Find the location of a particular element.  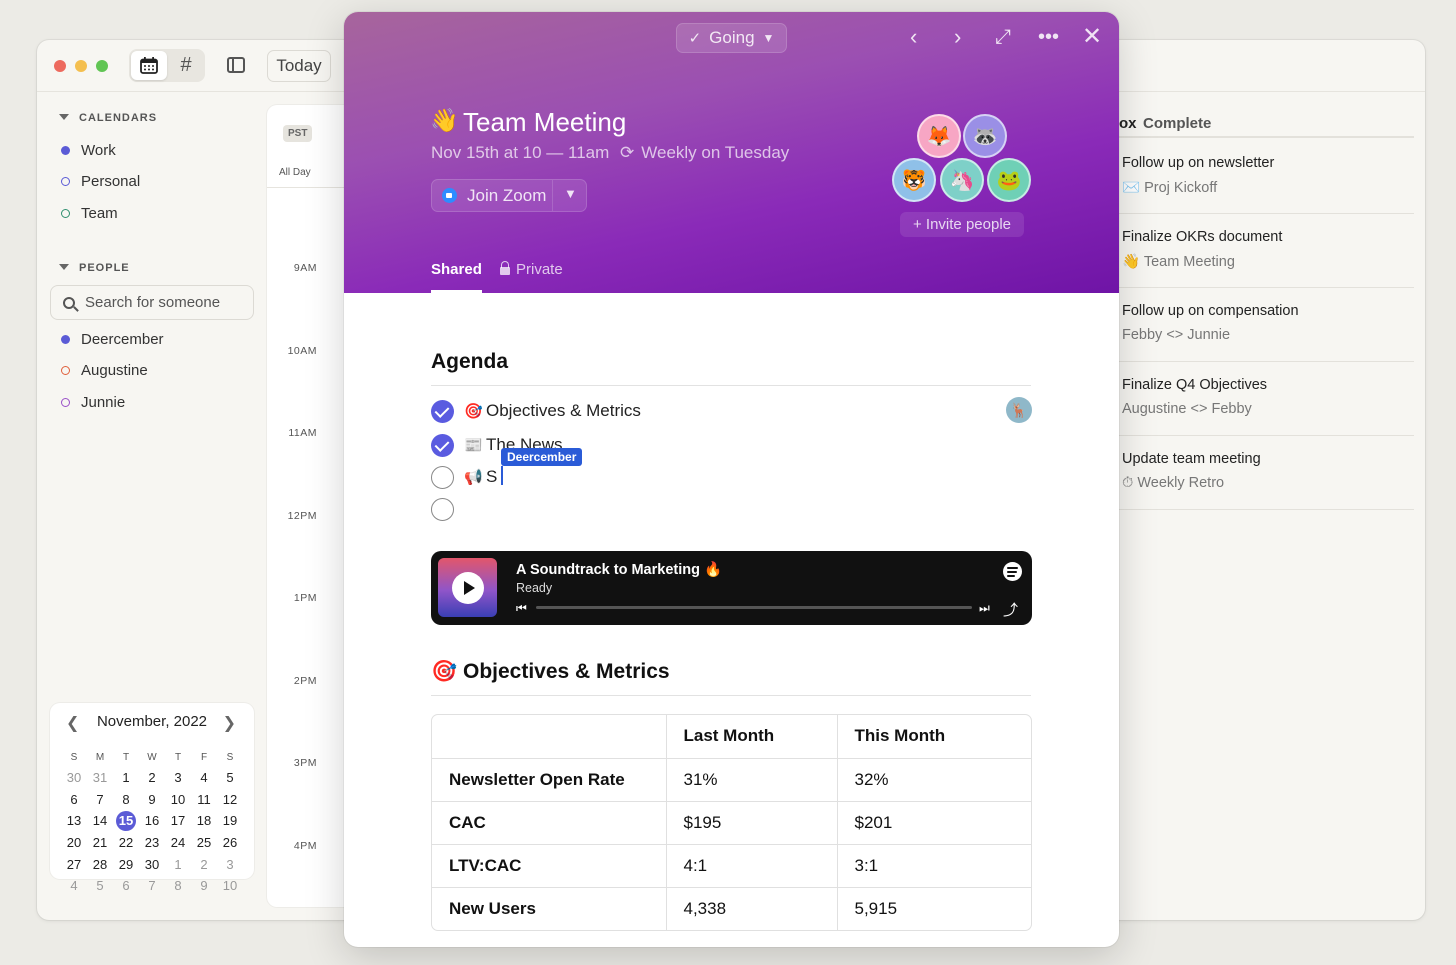

table-cell: 31% is located at coordinates (752, 780).